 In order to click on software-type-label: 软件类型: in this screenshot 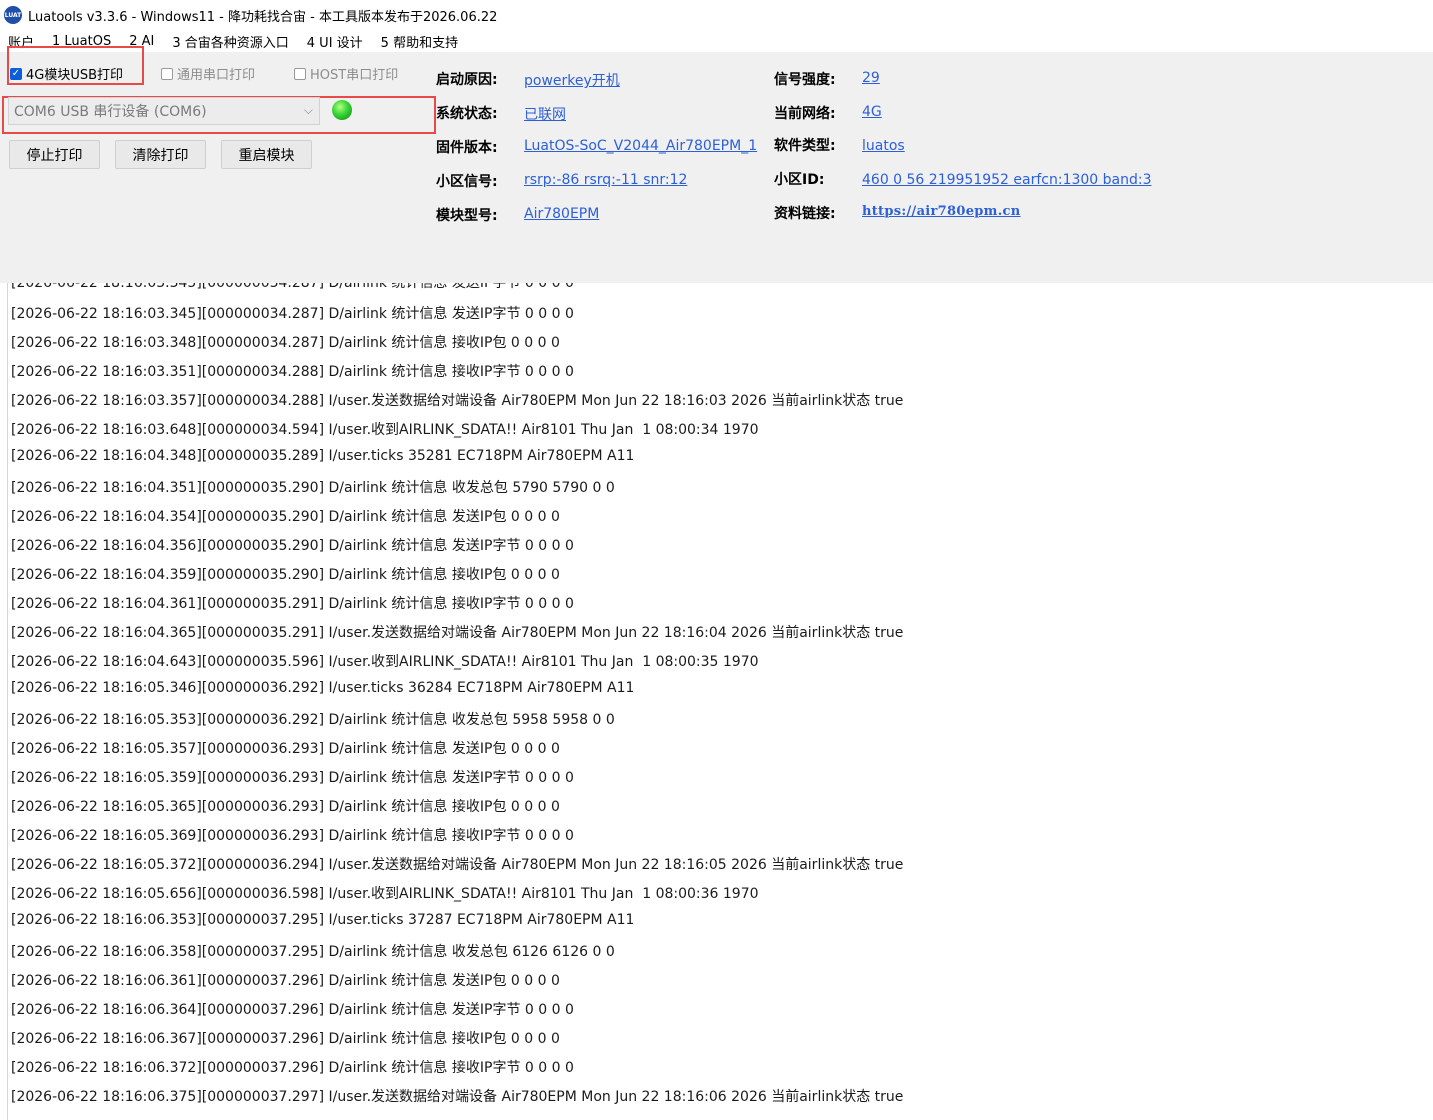, I will do `click(805, 146)`.